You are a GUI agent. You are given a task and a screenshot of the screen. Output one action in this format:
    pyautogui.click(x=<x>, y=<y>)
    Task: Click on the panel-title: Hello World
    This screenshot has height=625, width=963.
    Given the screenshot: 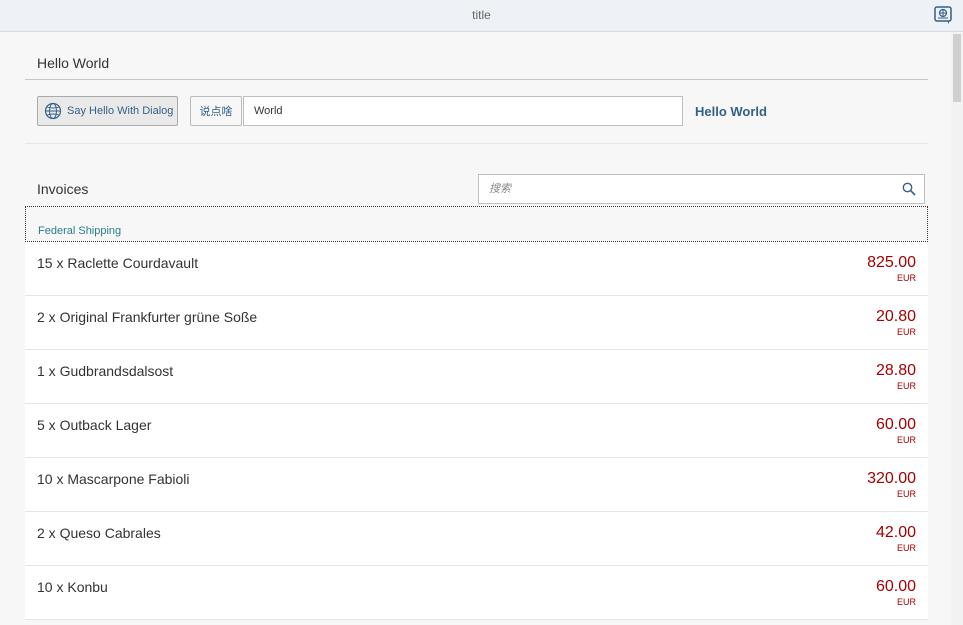 What is the action you would take?
    pyautogui.click(x=73, y=63)
    